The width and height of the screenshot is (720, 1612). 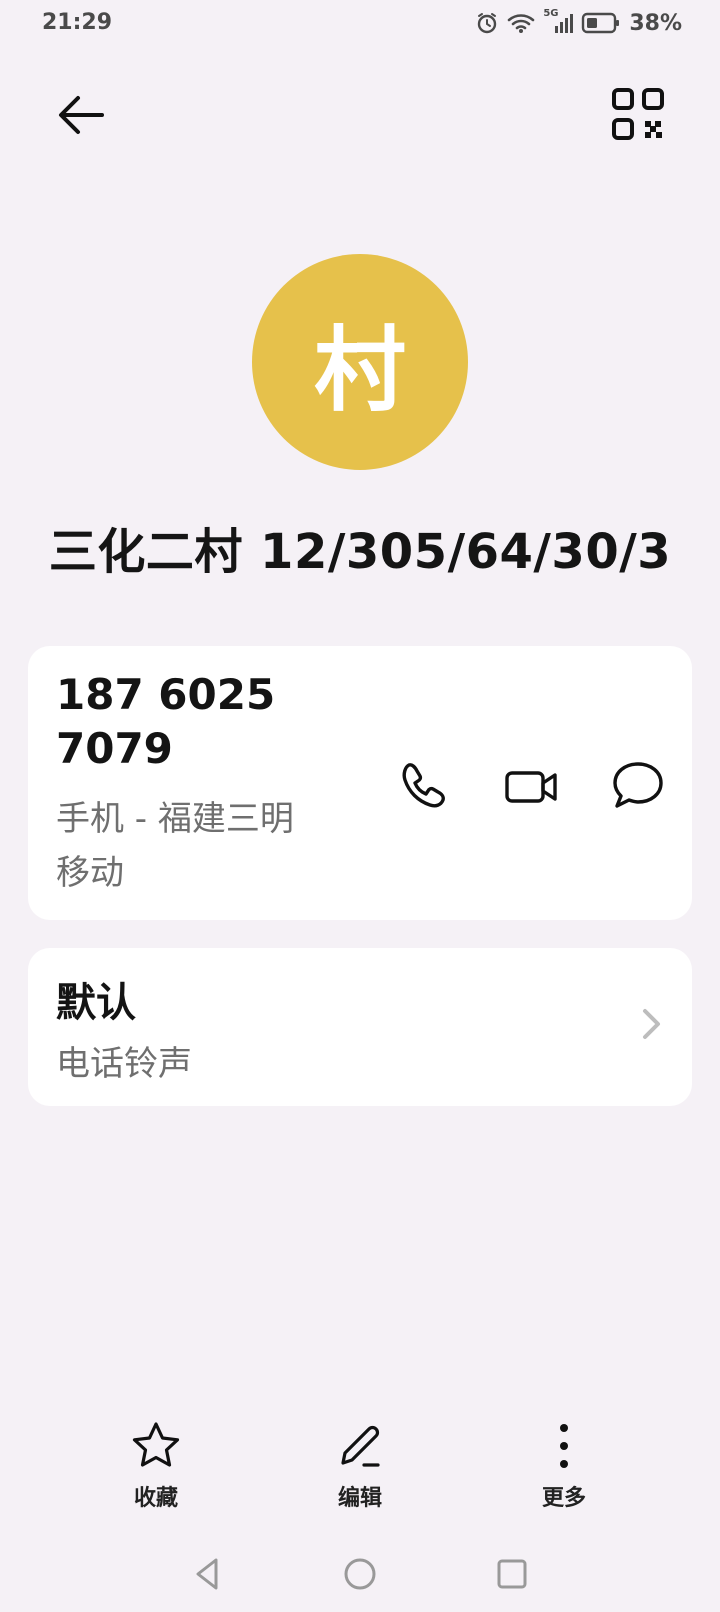 I want to click on status-icons: 5G 38%, so click(x=578, y=22).